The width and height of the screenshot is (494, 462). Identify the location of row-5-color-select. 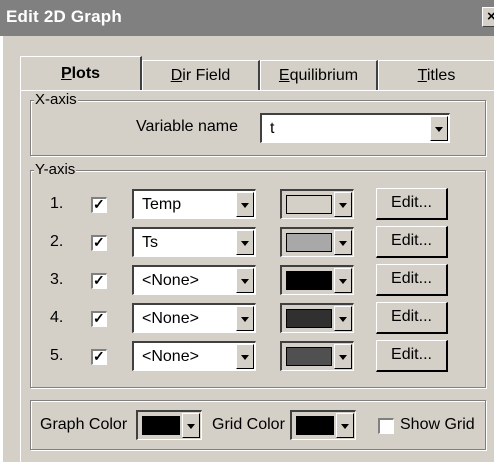
(317, 356).